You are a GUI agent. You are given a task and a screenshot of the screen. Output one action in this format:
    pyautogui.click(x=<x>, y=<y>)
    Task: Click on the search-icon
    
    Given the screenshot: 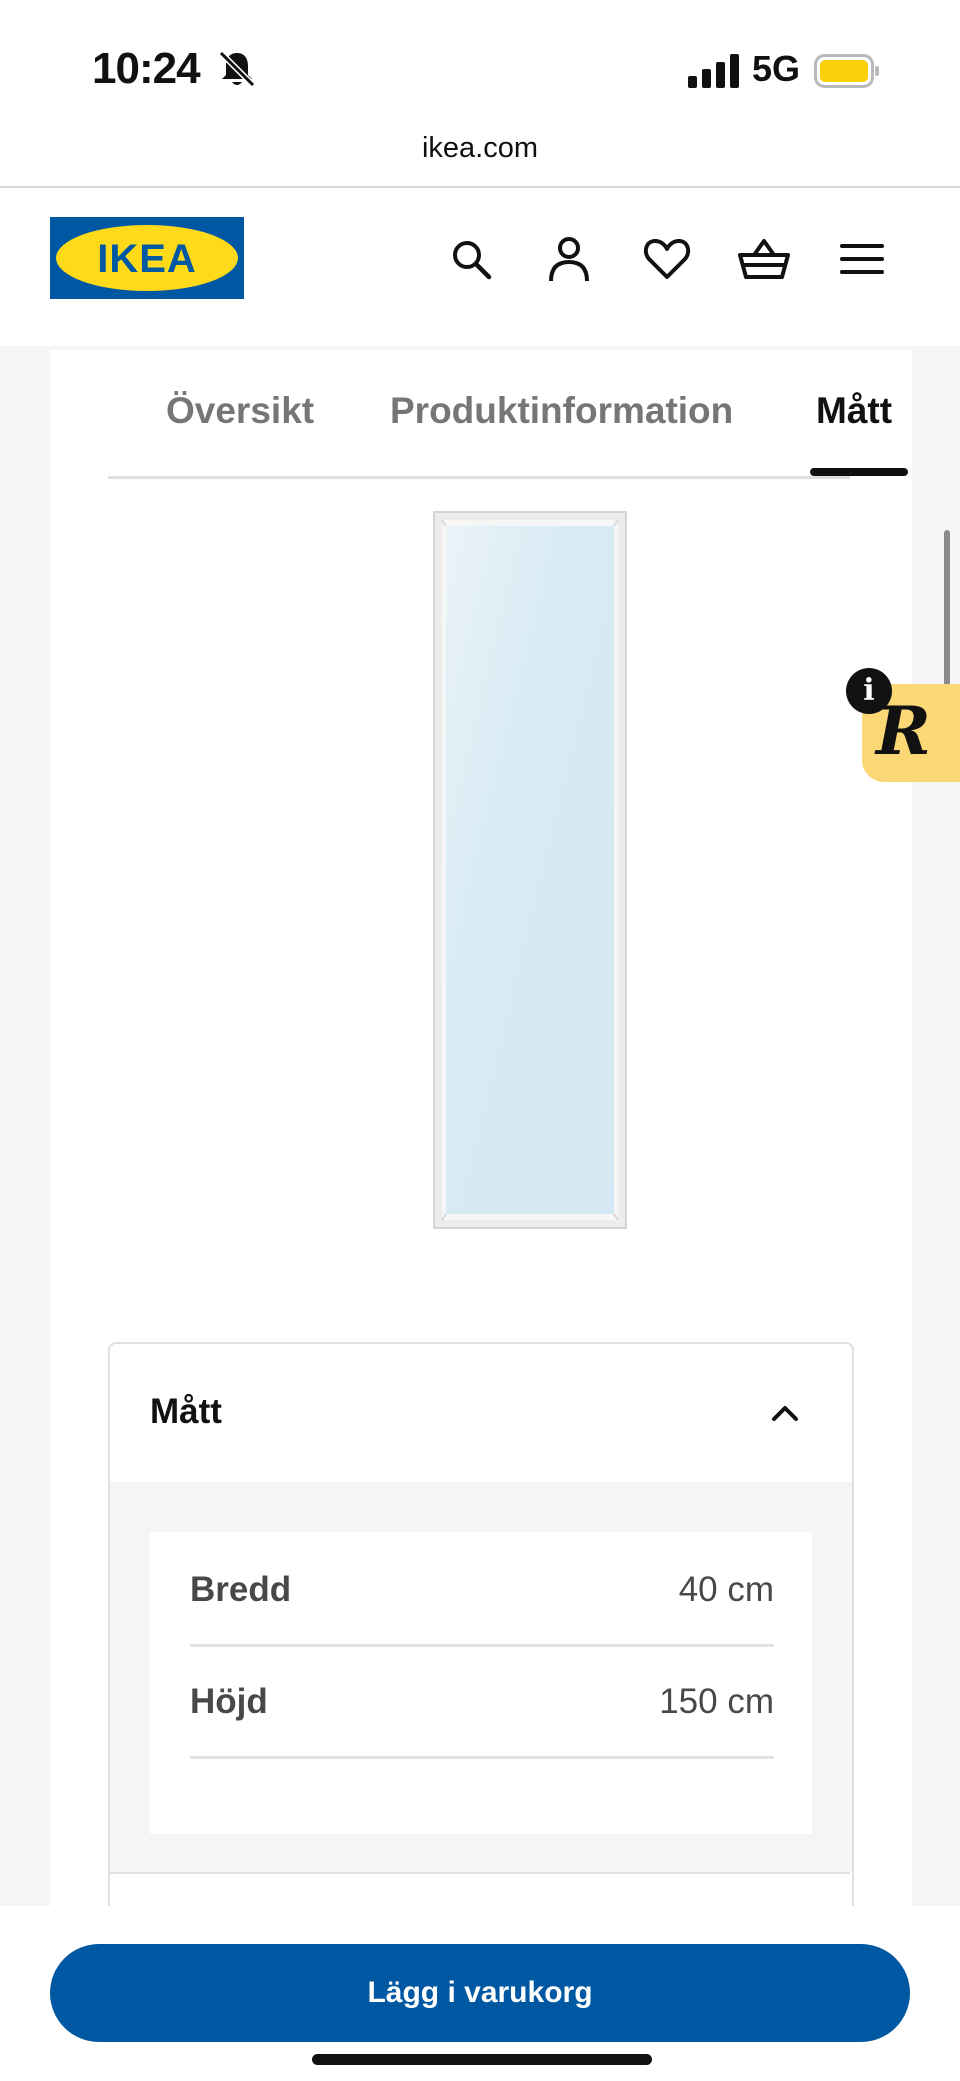 What is the action you would take?
    pyautogui.click(x=472, y=260)
    